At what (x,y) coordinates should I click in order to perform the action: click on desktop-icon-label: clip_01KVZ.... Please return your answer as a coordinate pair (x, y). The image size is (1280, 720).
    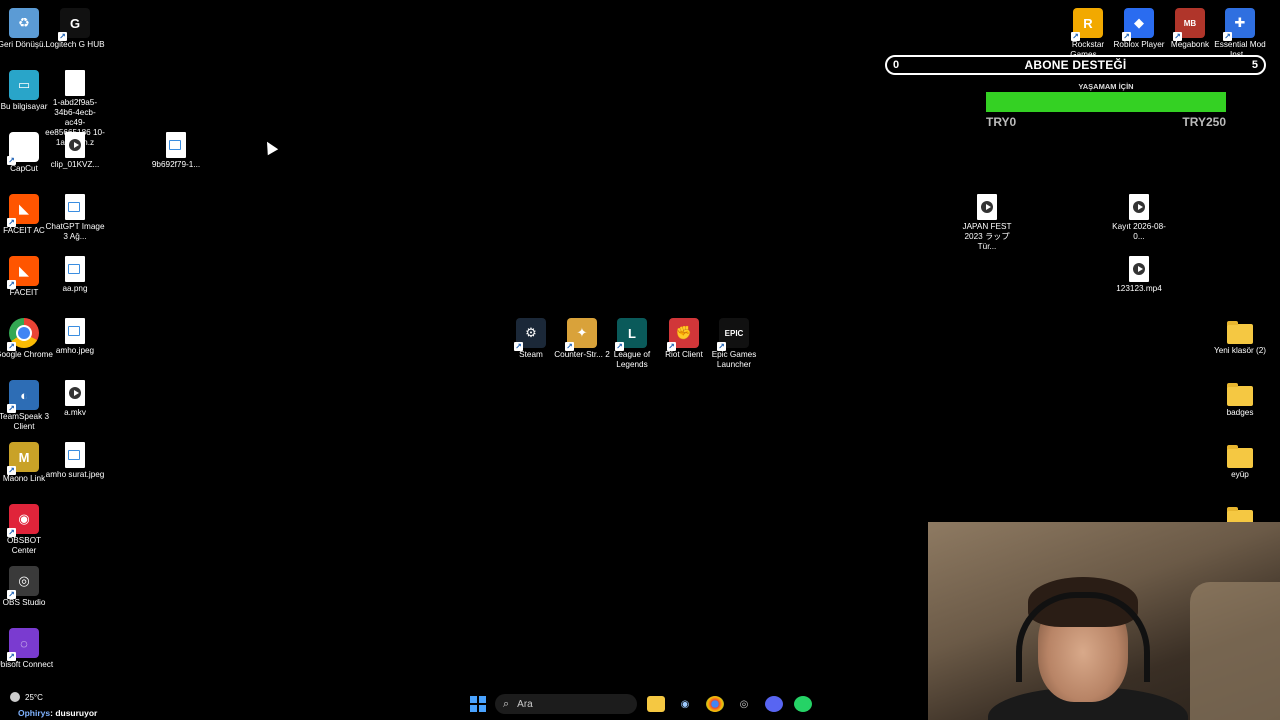
    Looking at the image, I should click on (75, 164).